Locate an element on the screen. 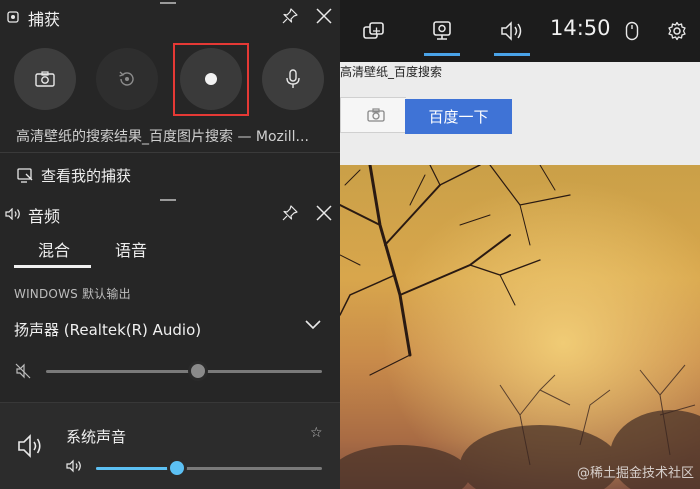  record-last-button is located at coordinates (127, 79).